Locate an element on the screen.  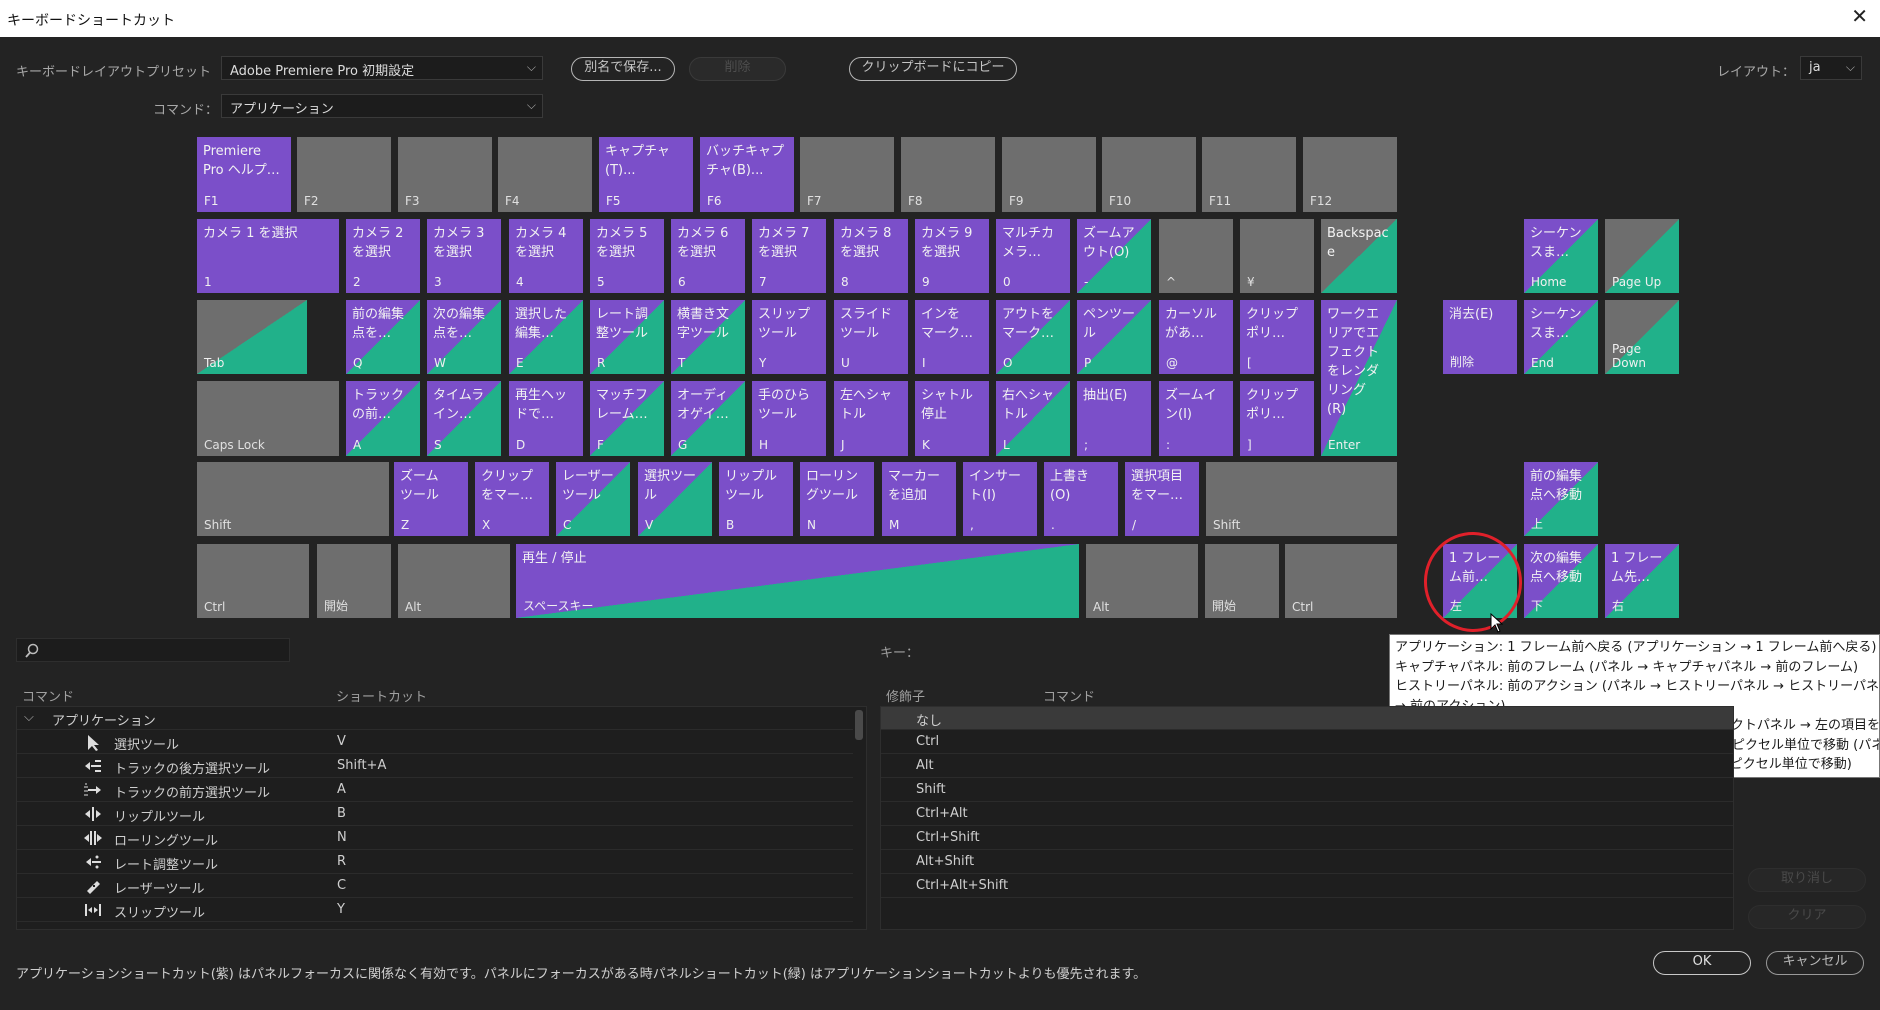
key-l: 右へシャ トル L is located at coordinates (1033, 418).